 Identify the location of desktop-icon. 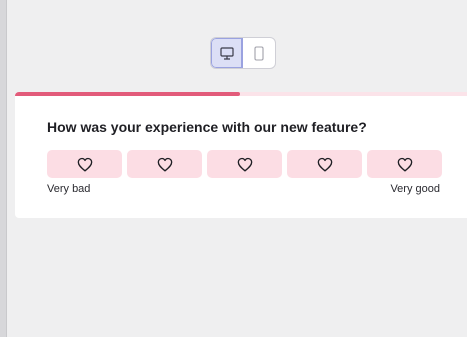
(226, 53).